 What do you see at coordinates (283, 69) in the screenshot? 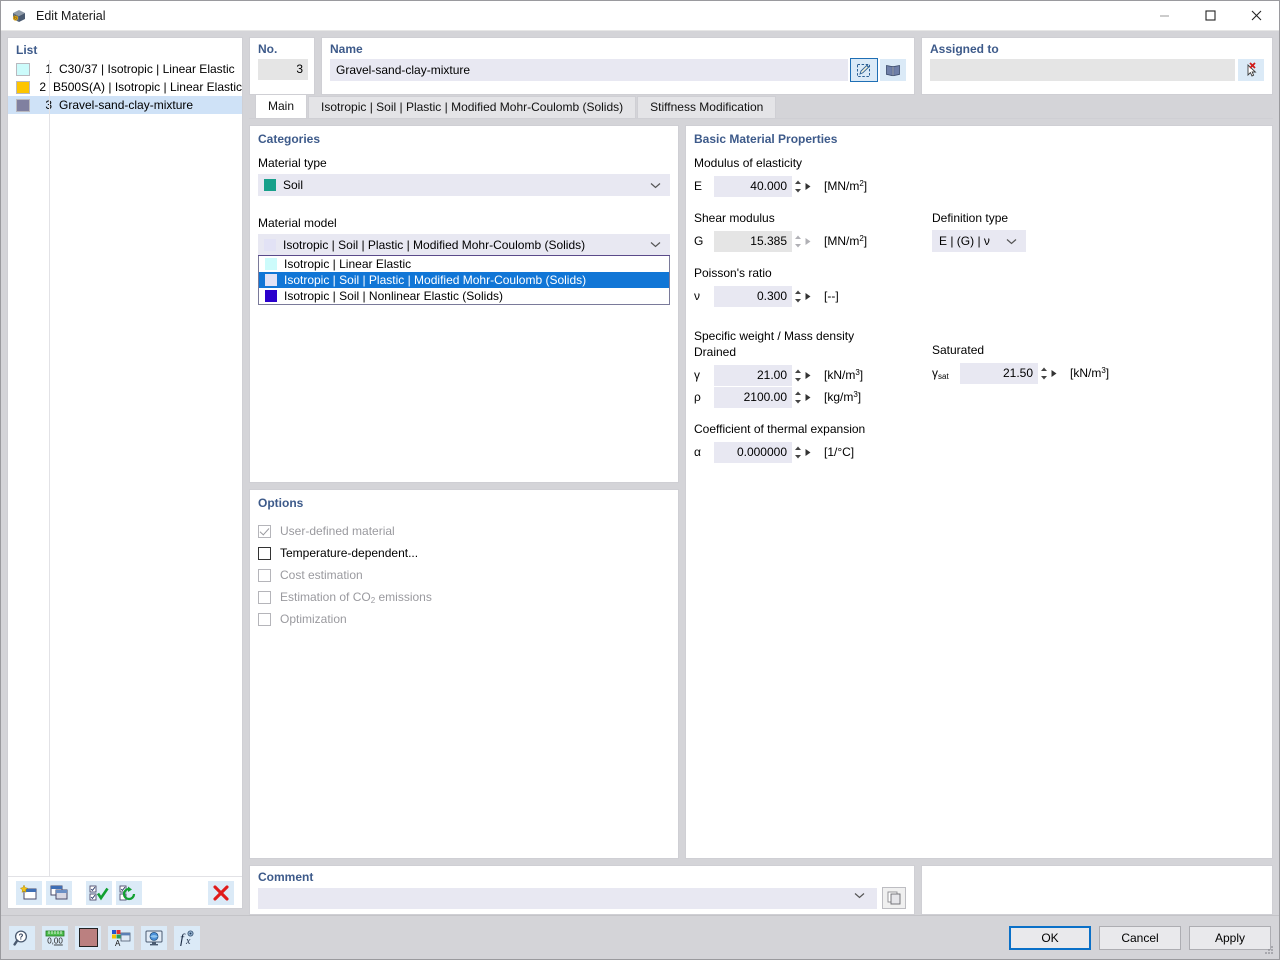
I see `number-input: 3` at bounding box center [283, 69].